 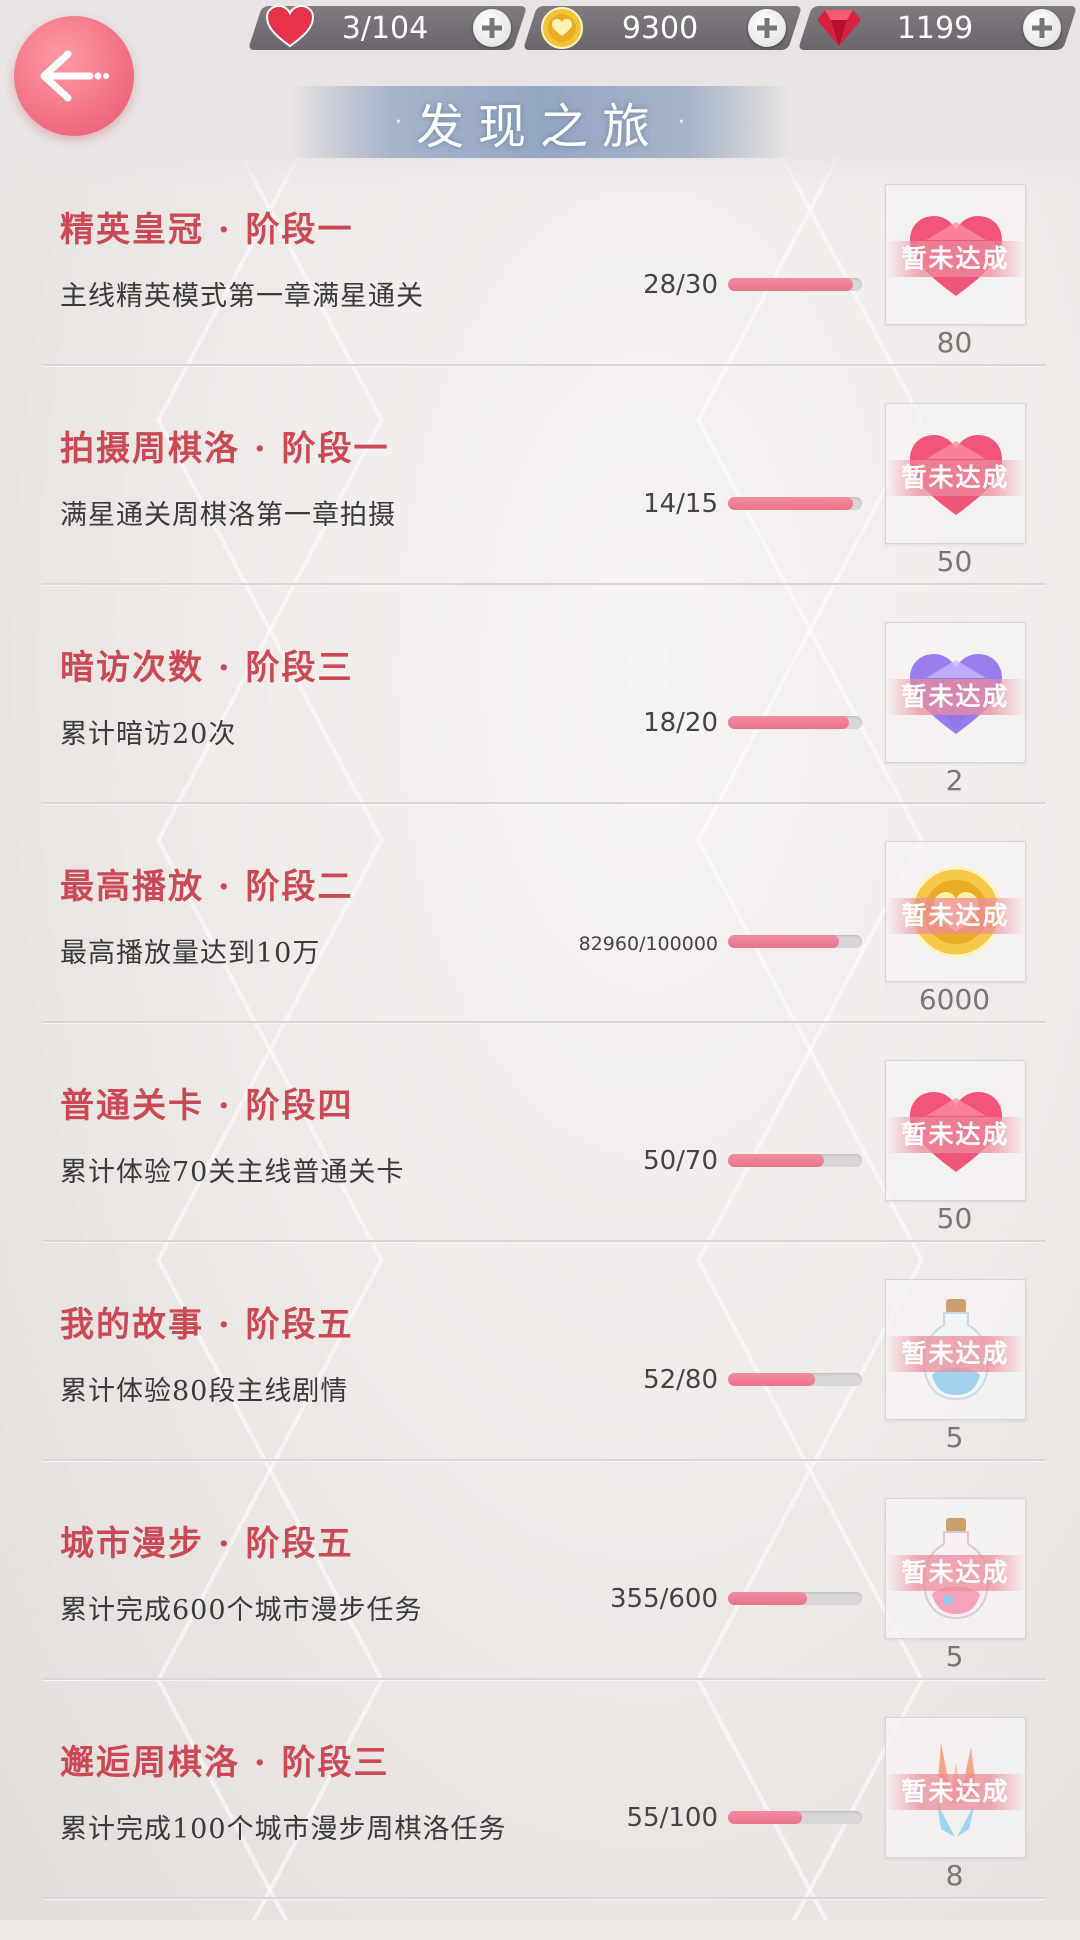 I want to click on task-title: 精英皇冠 · 阶段一, so click(x=207, y=230).